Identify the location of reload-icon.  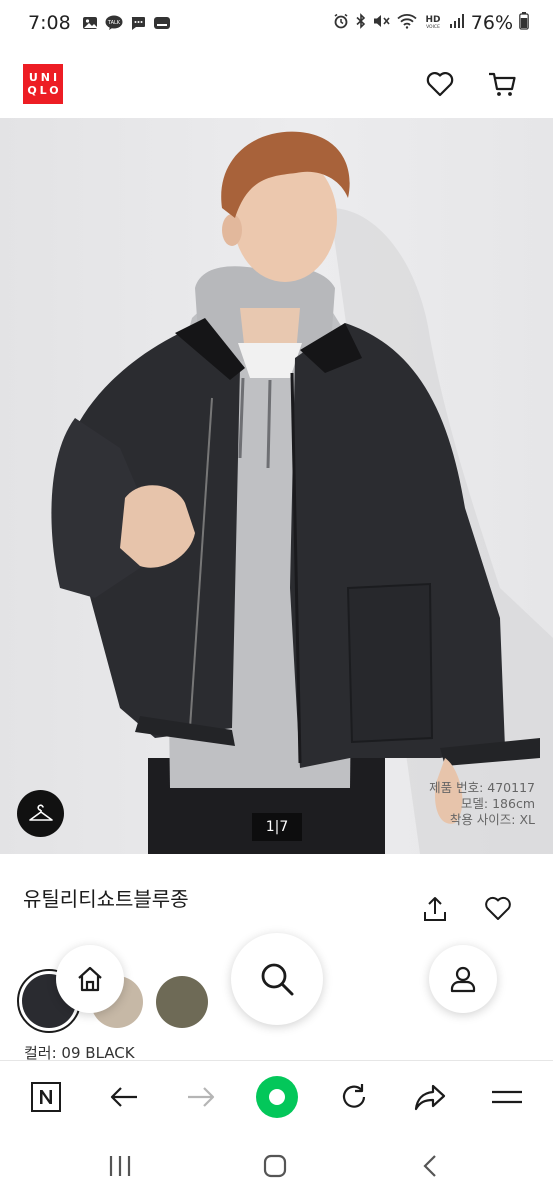
(354, 1096).